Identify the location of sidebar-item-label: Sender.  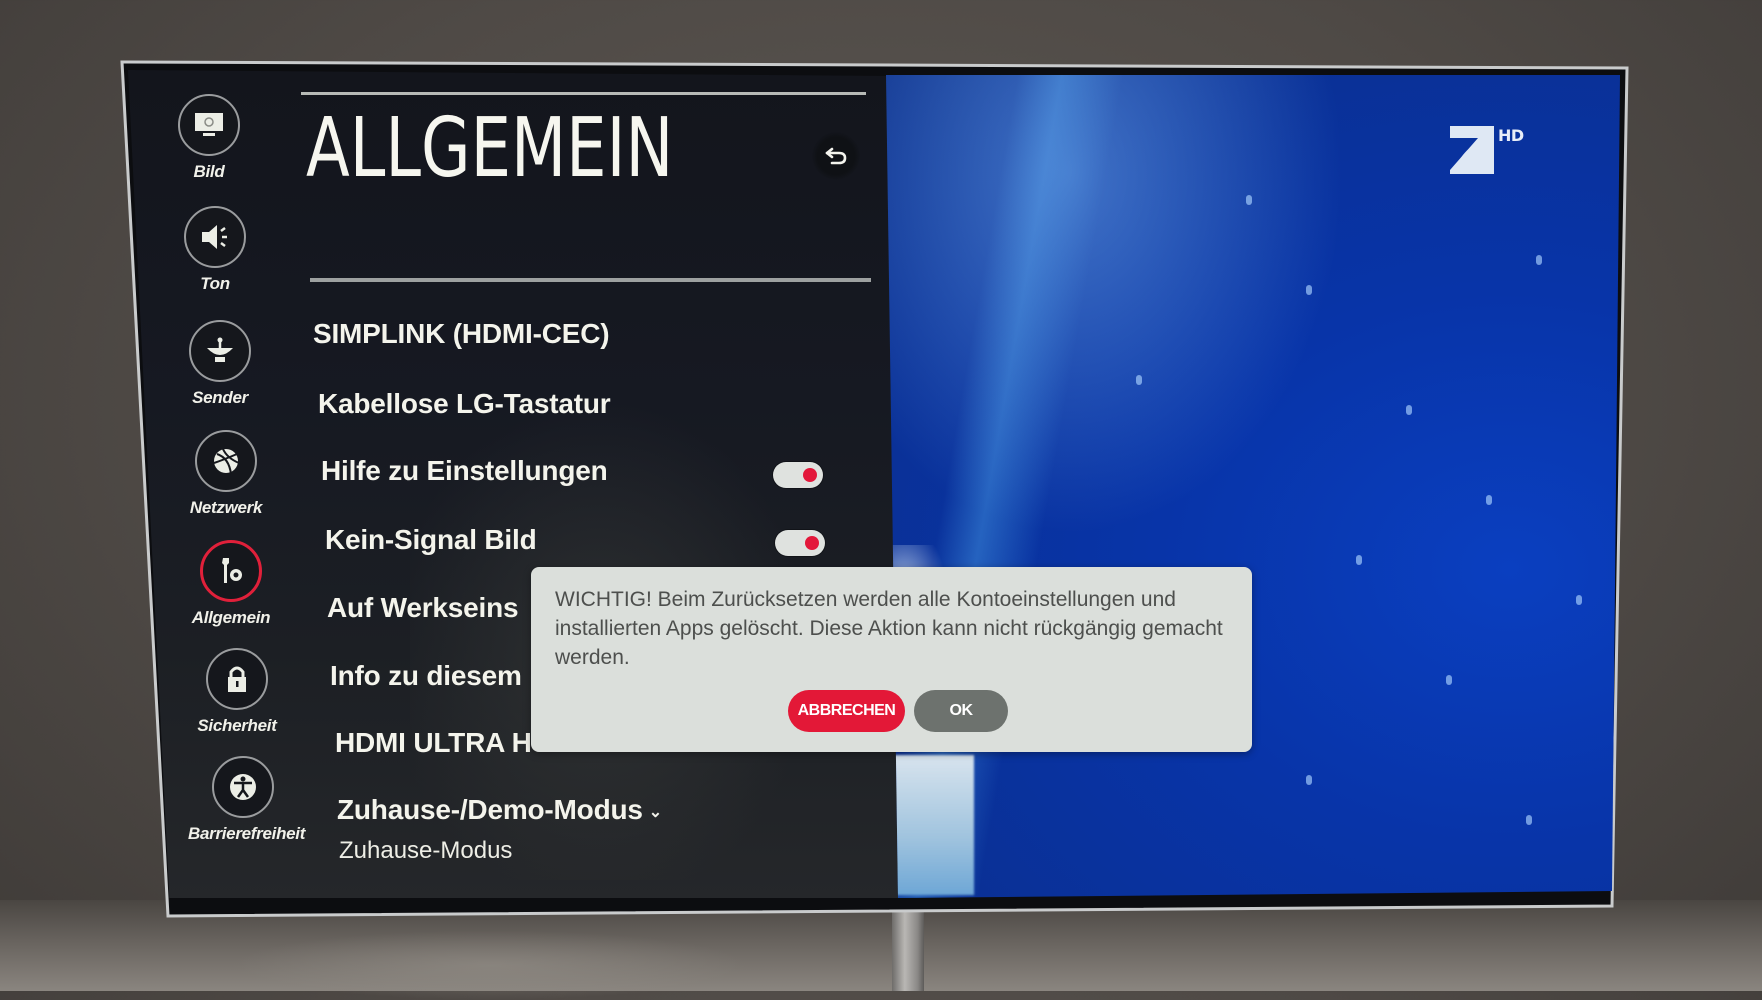
(220, 397).